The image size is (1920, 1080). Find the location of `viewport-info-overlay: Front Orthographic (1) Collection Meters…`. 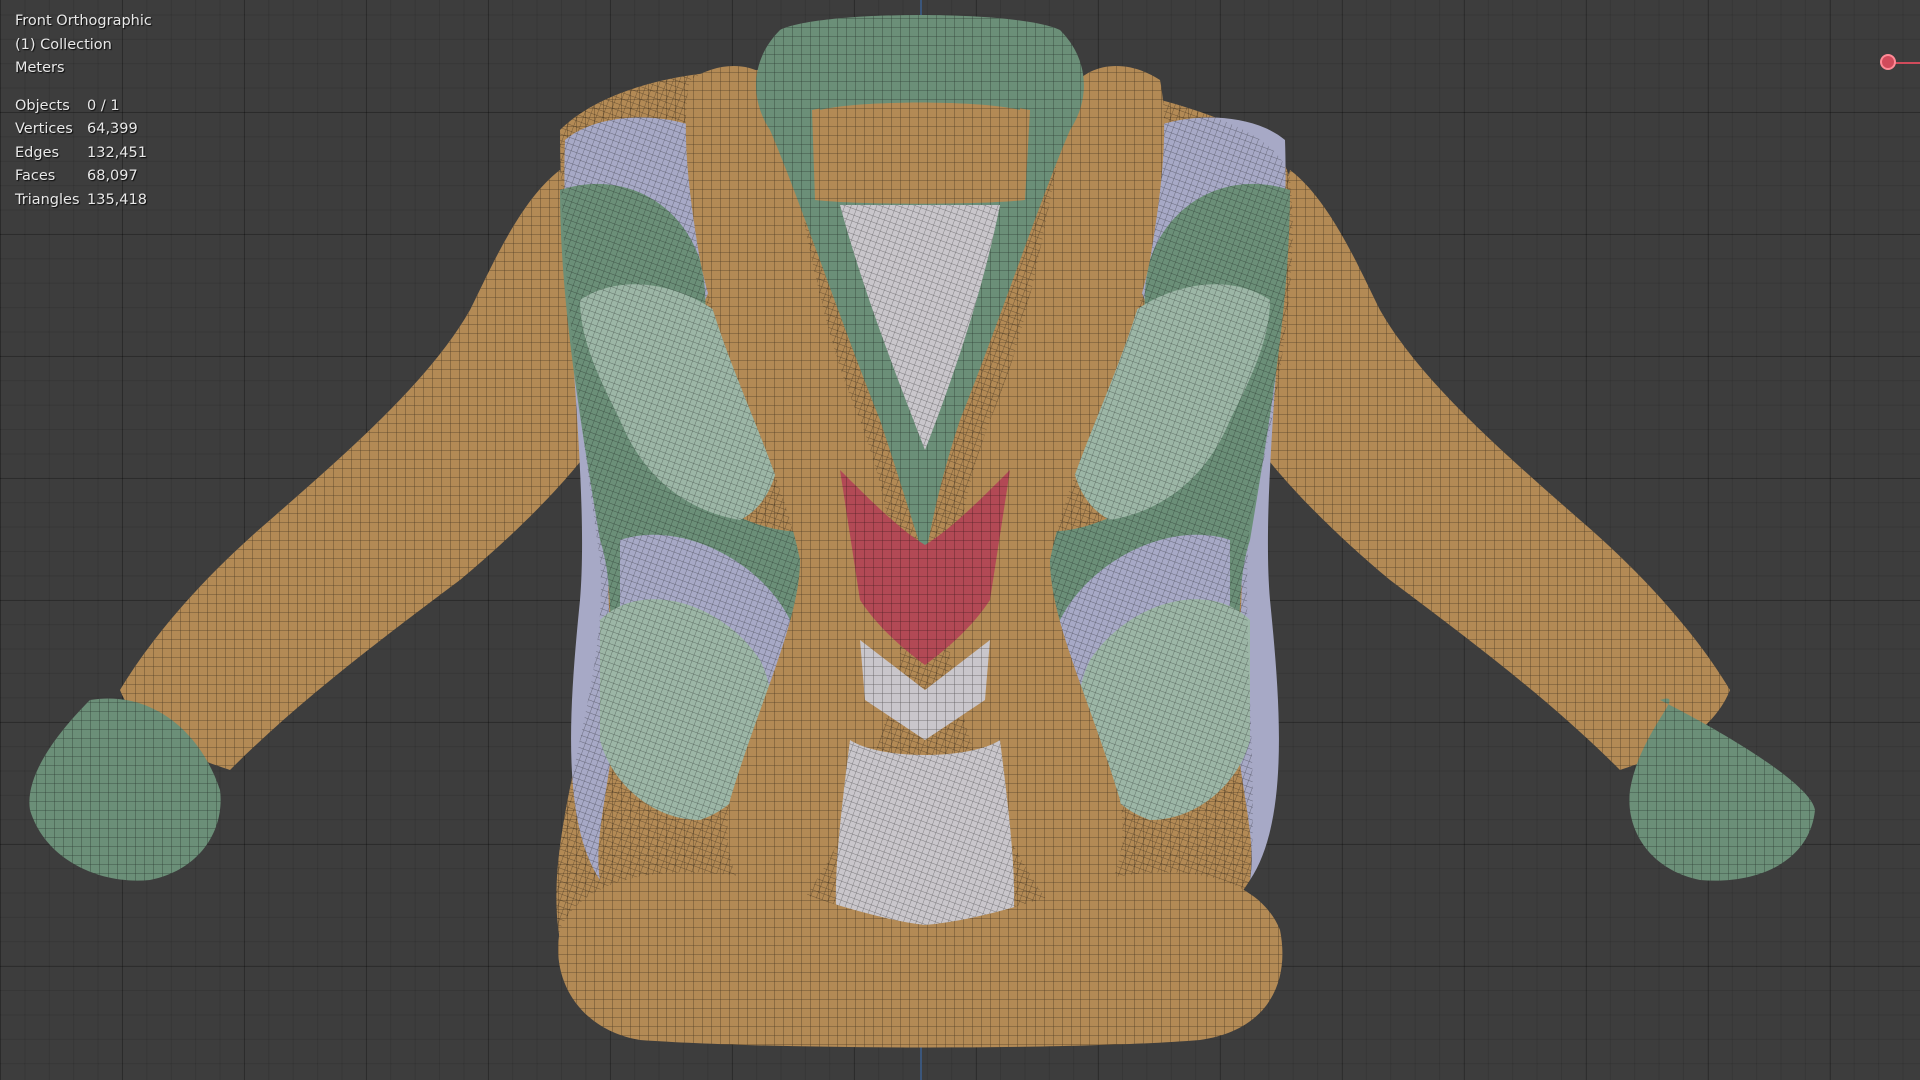

viewport-info-overlay: Front Orthographic (1) Collection Meters… is located at coordinates (83, 111).